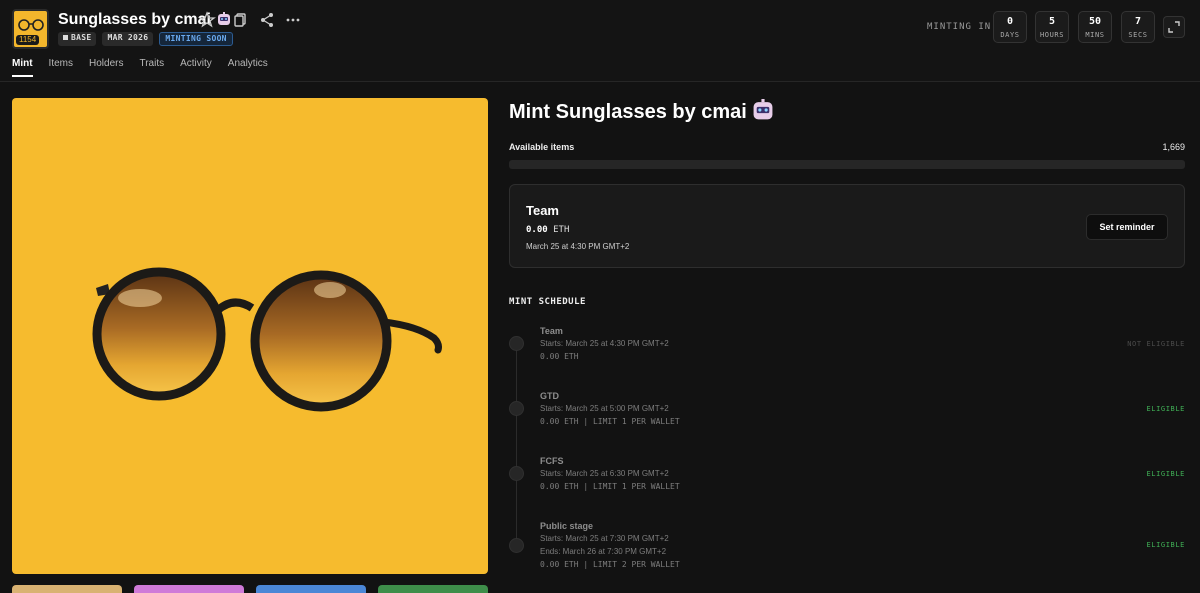 Image resolution: width=1200 pixels, height=593 pixels. I want to click on mint-title: Mint Sunglasses by cmai, so click(641, 111).